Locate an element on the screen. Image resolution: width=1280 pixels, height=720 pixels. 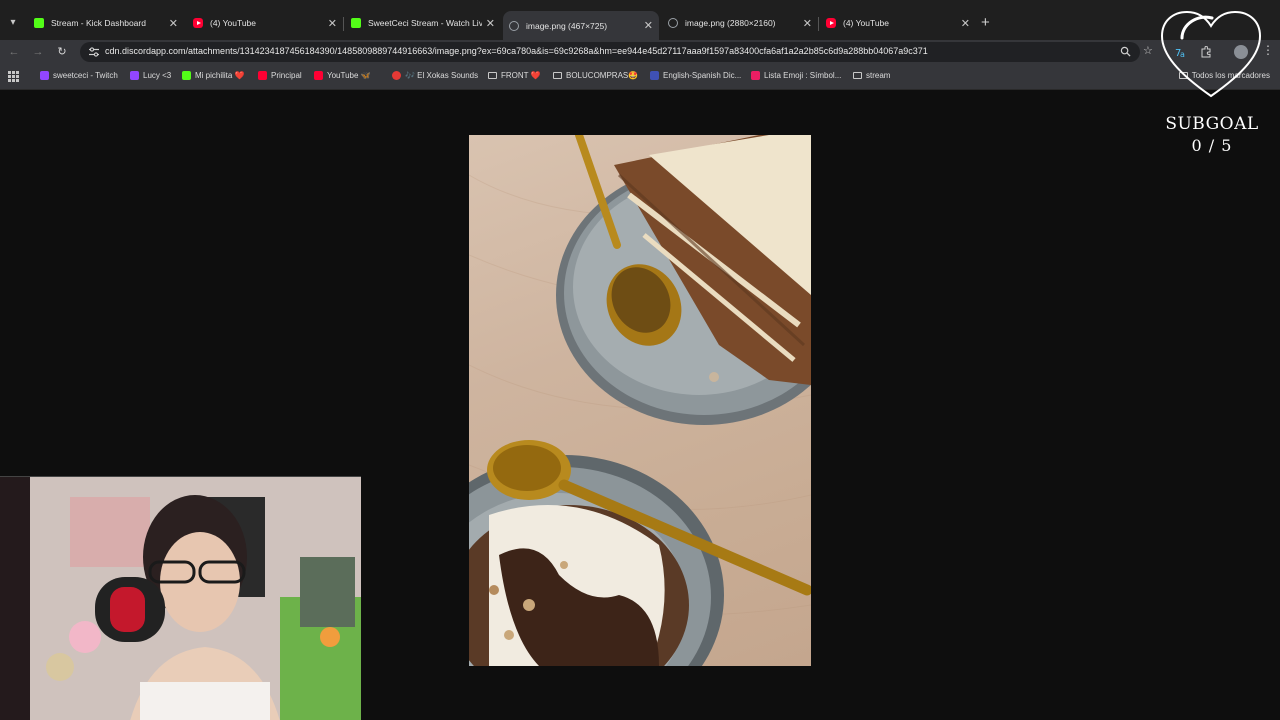
tab-search-icon: ▾ is located at coordinates (13, 23).